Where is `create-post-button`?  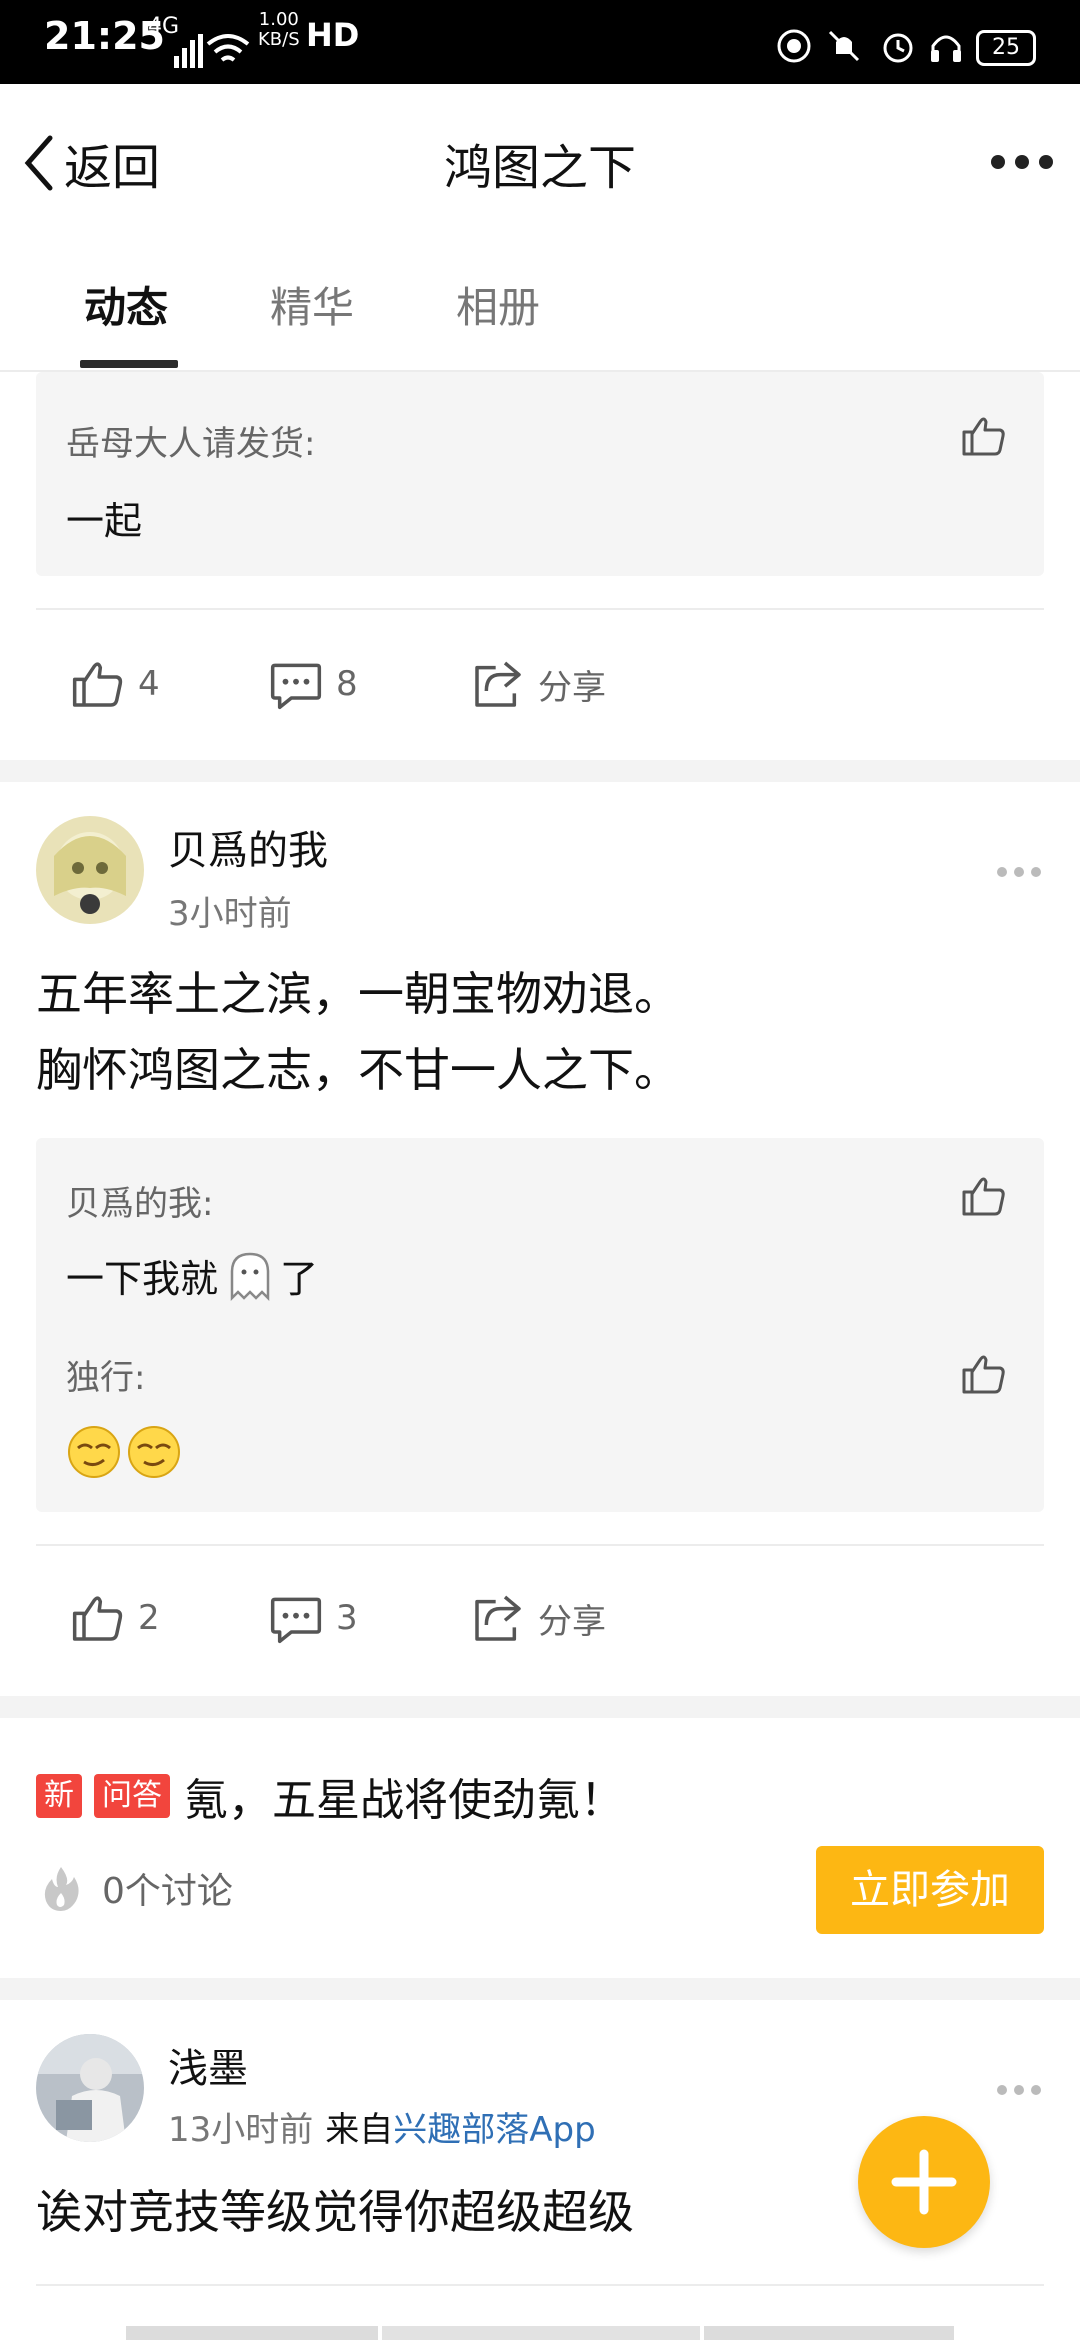
create-post-button is located at coordinates (924, 2182).